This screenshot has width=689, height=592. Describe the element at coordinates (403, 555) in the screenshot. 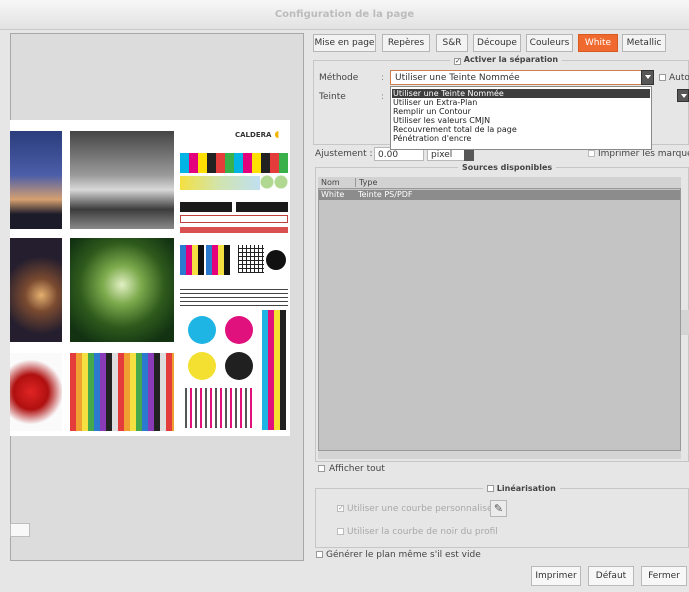

I see `generate-empty-label: Générer le plan même s'il est vide` at that location.